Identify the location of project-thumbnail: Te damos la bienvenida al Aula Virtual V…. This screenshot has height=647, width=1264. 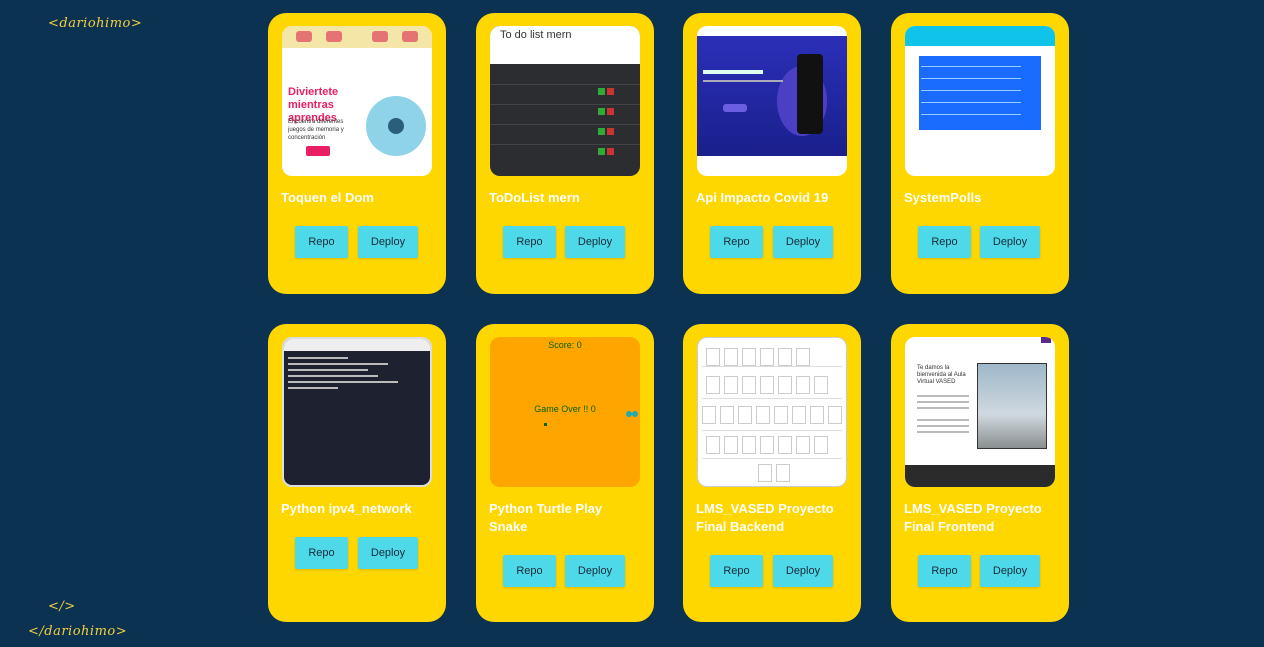
(980, 412).